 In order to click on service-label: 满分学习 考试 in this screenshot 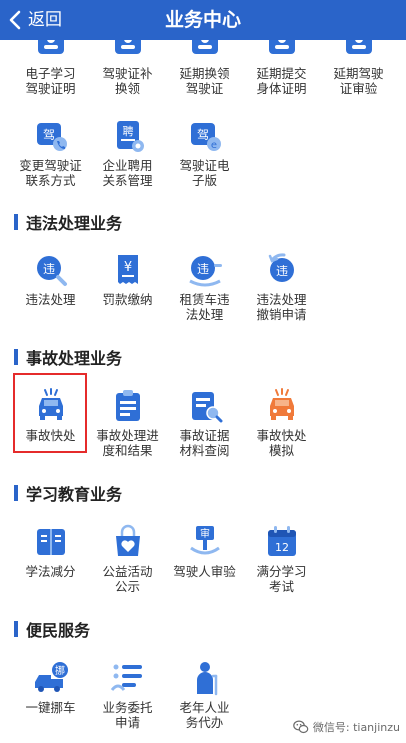, I will do `click(281, 579)`.